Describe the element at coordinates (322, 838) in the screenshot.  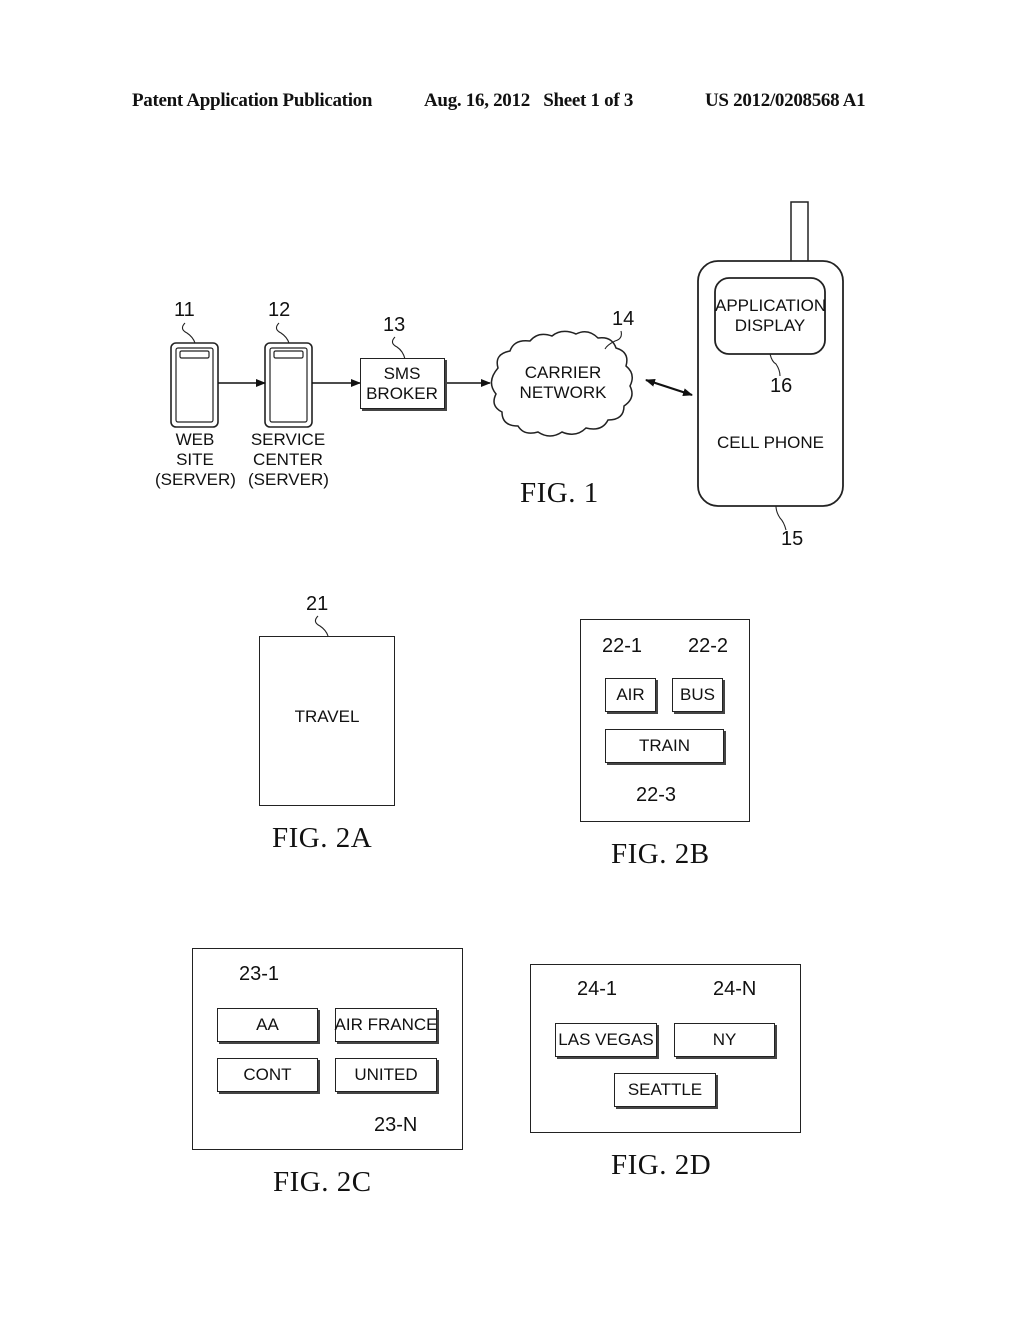
I see `fig2a-caption: FIG. 2A` at that location.